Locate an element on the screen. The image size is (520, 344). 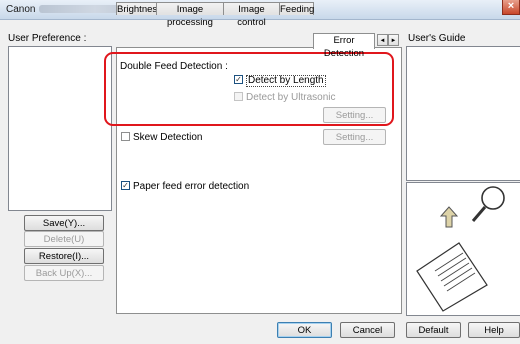
skew-detection-label: Skew Detection is located at coordinates (168, 137).